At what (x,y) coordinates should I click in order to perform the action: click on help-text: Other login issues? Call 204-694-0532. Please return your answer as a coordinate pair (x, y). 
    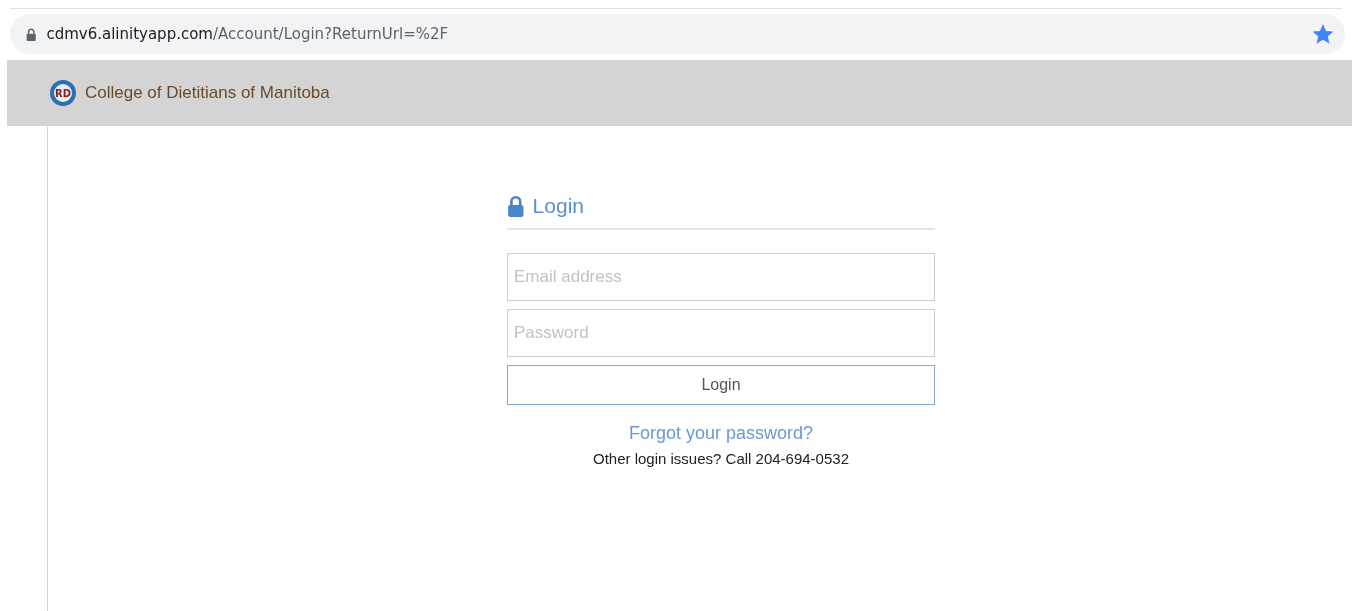
    Looking at the image, I should click on (721, 458).